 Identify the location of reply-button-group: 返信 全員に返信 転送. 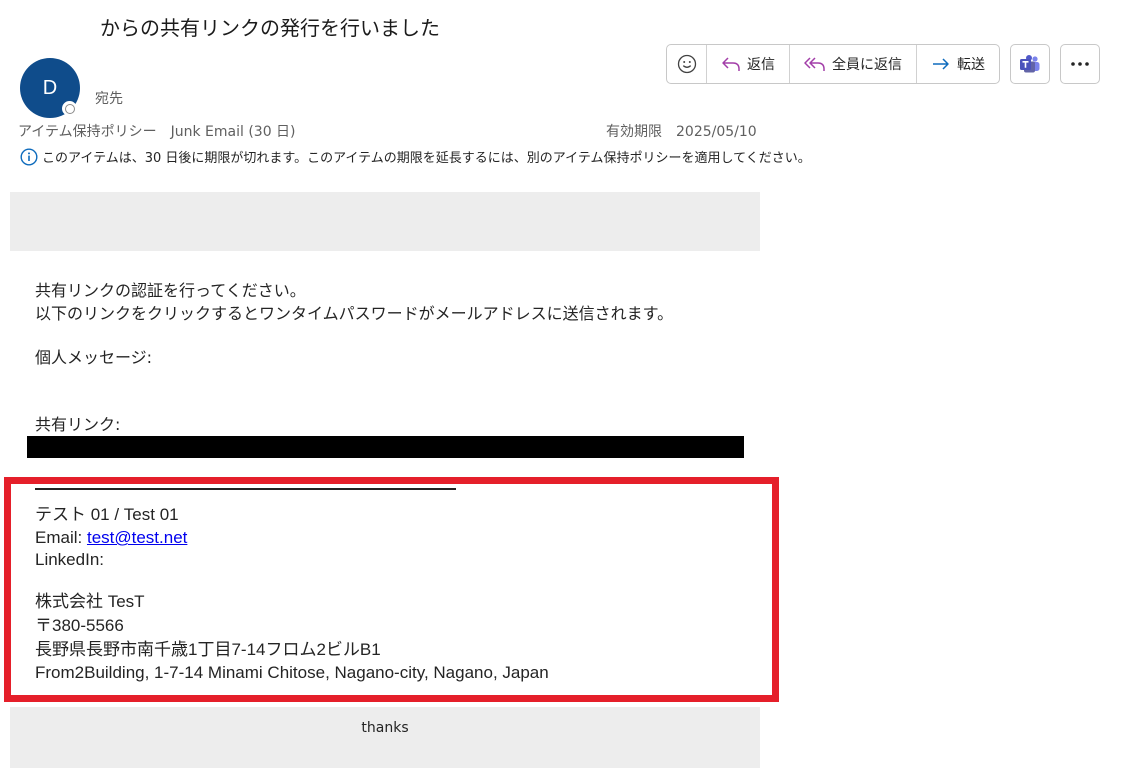
(833, 64).